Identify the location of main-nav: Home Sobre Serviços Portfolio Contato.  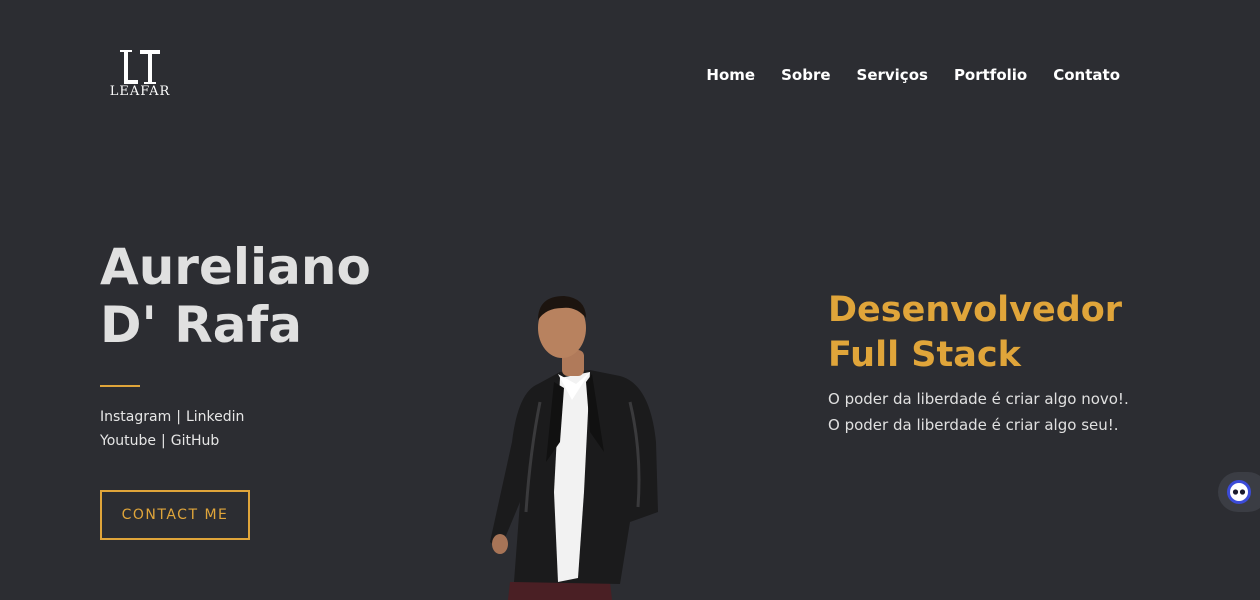
(913, 75).